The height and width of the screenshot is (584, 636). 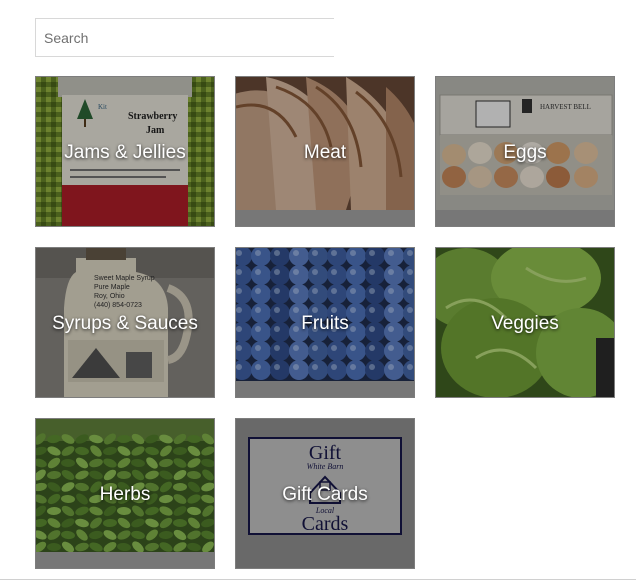 I want to click on category-label: Meat, so click(x=325, y=152).